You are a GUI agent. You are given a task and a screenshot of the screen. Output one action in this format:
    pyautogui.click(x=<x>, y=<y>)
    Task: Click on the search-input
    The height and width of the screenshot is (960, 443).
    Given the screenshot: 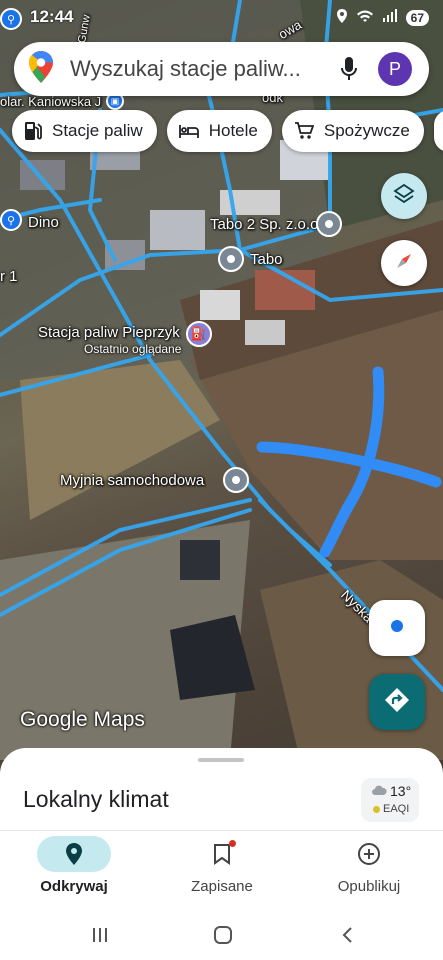 What is the action you would take?
    pyautogui.click(x=200, y=69)
    